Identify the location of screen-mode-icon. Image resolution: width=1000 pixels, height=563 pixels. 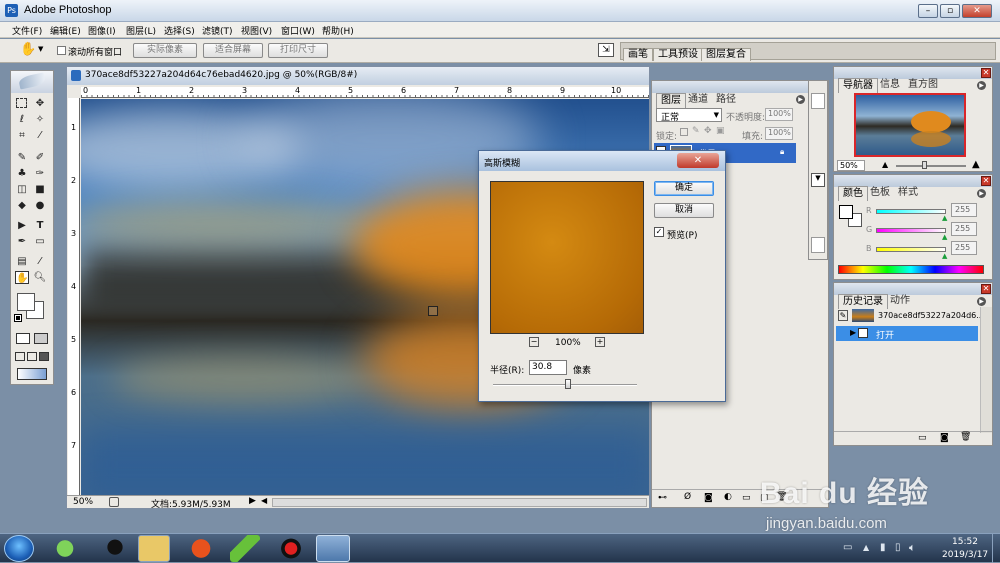
(20, 356).